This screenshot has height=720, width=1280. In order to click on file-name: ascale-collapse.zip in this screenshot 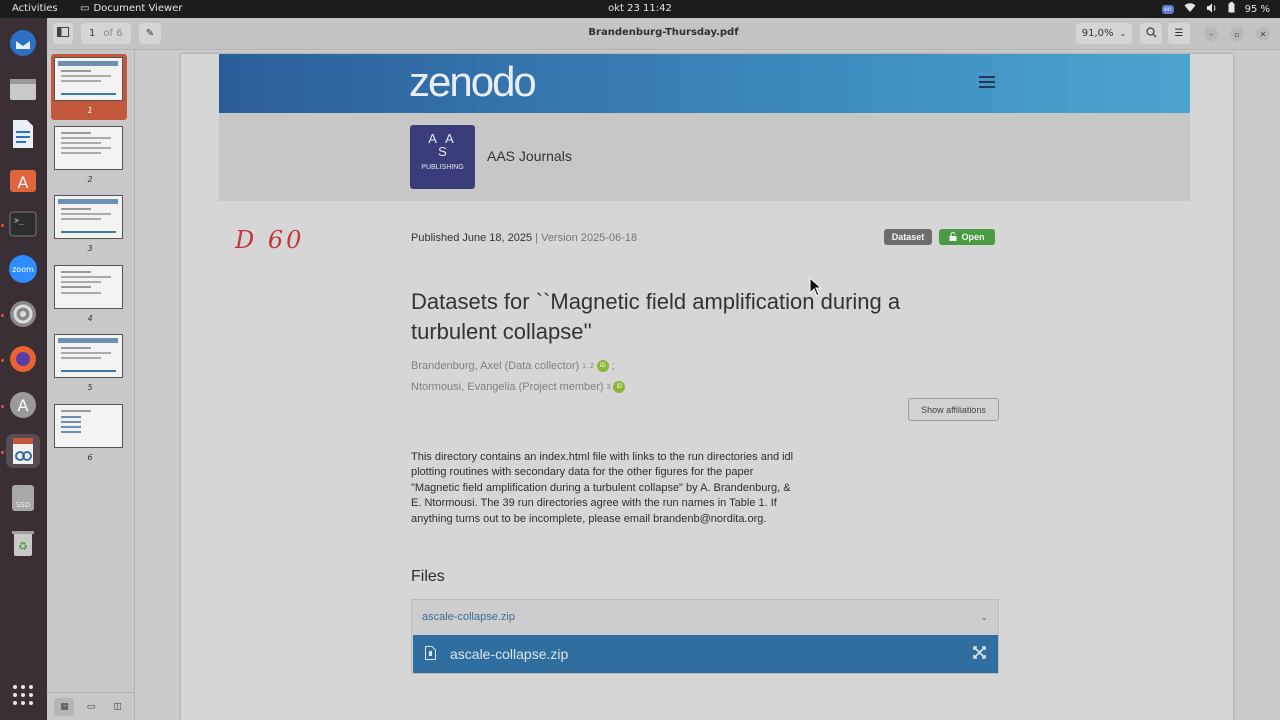, I will do `click(509, 654)`.